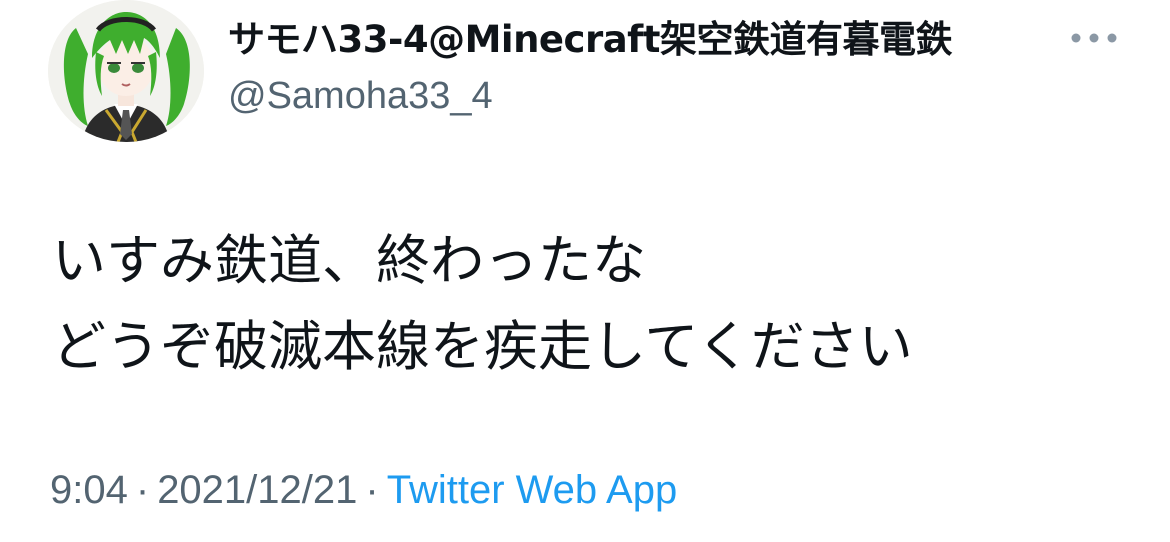  Describe the element at coordinates (482, 346) in the screenshot. I see `tweet-line: どうぞ破滅本線を疾走してください` at that location.